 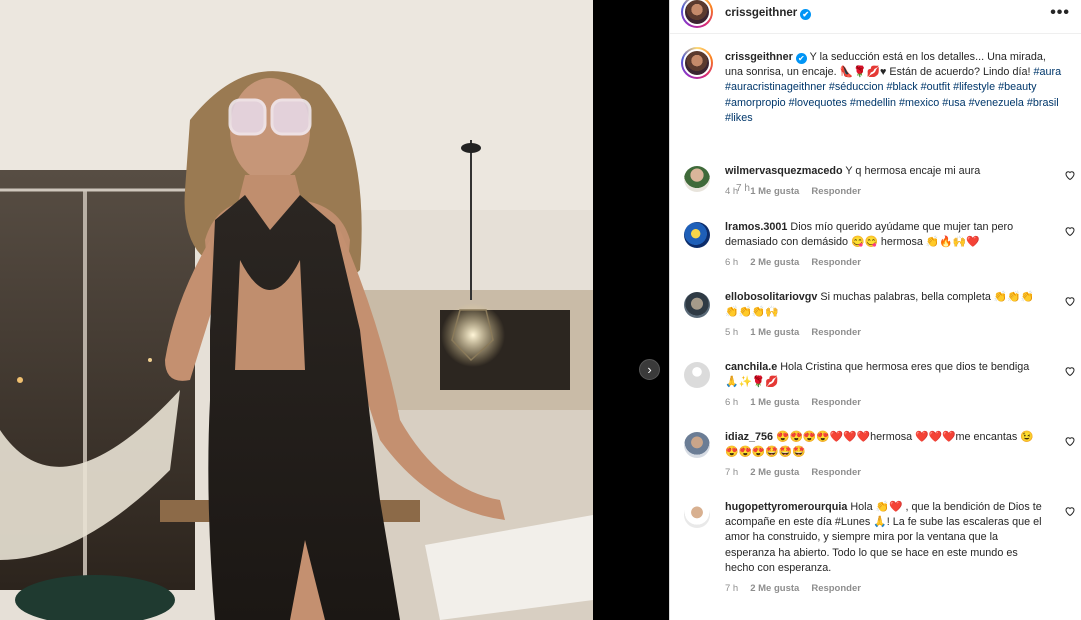 I want to click on caption-username: crissgeithner, so click(x=759, y=57).